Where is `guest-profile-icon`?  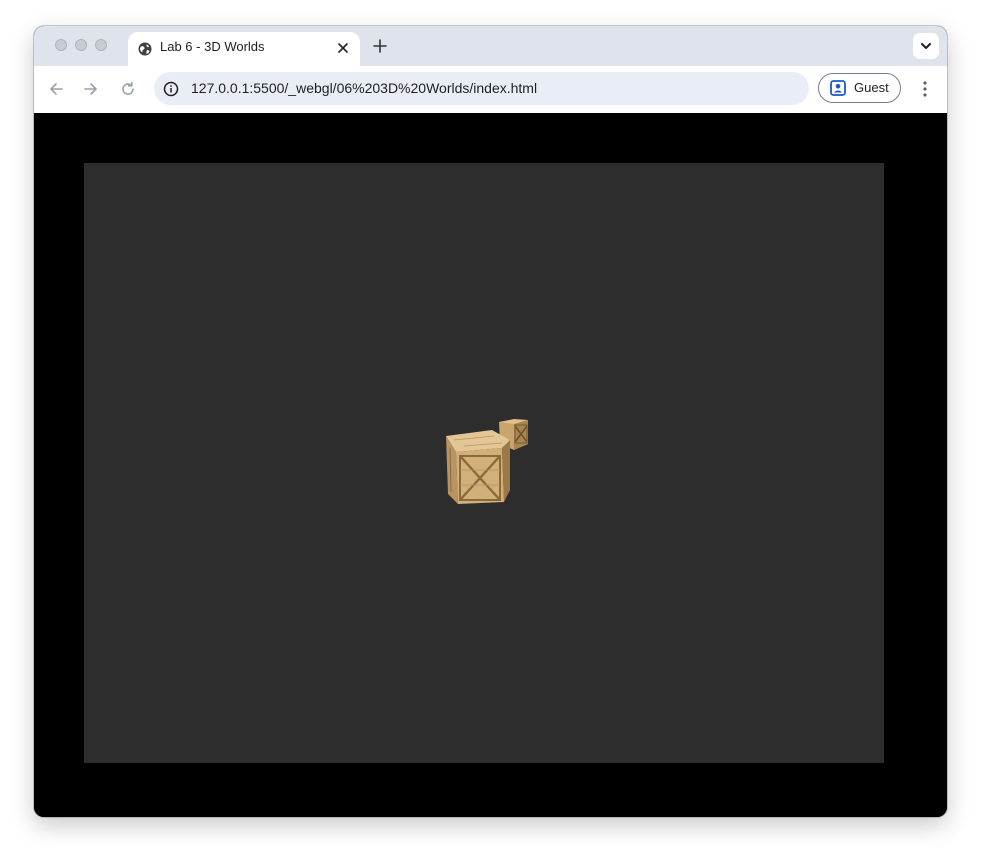
guest-profile-icon is located at coordinates (838, 88).